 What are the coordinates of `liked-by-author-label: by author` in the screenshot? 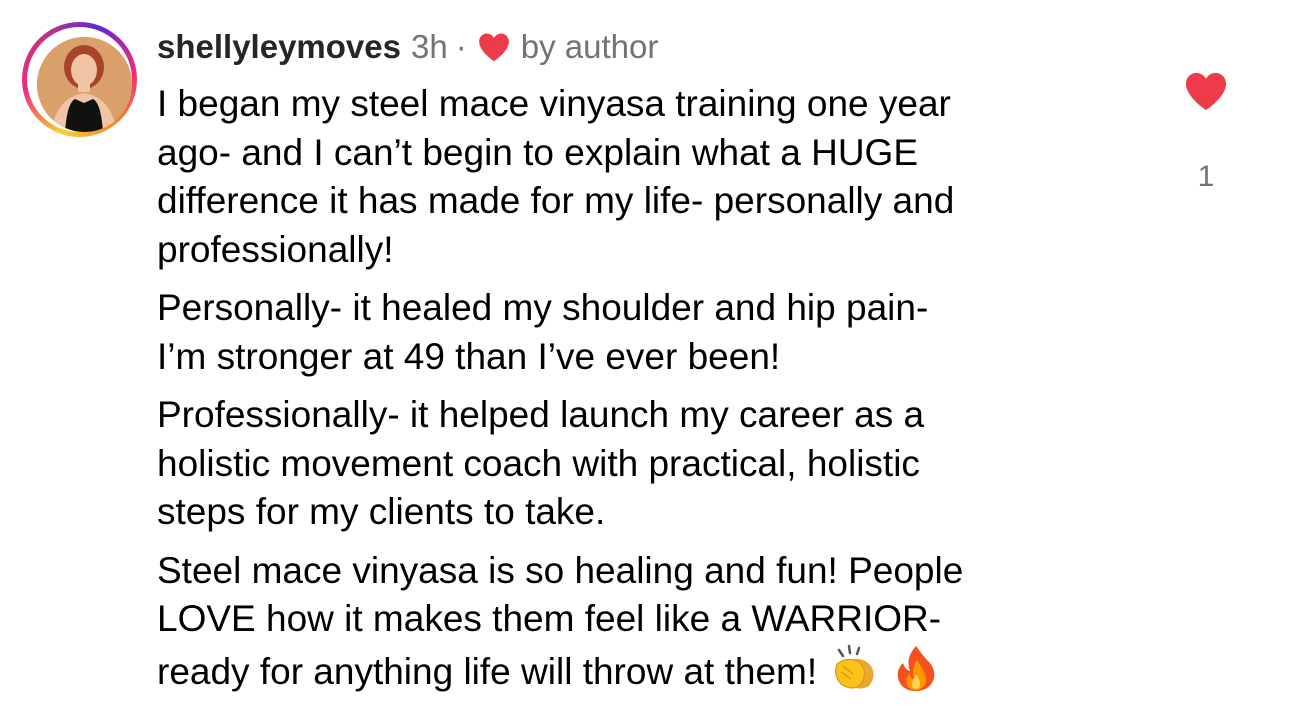 It's located at (589, 46).